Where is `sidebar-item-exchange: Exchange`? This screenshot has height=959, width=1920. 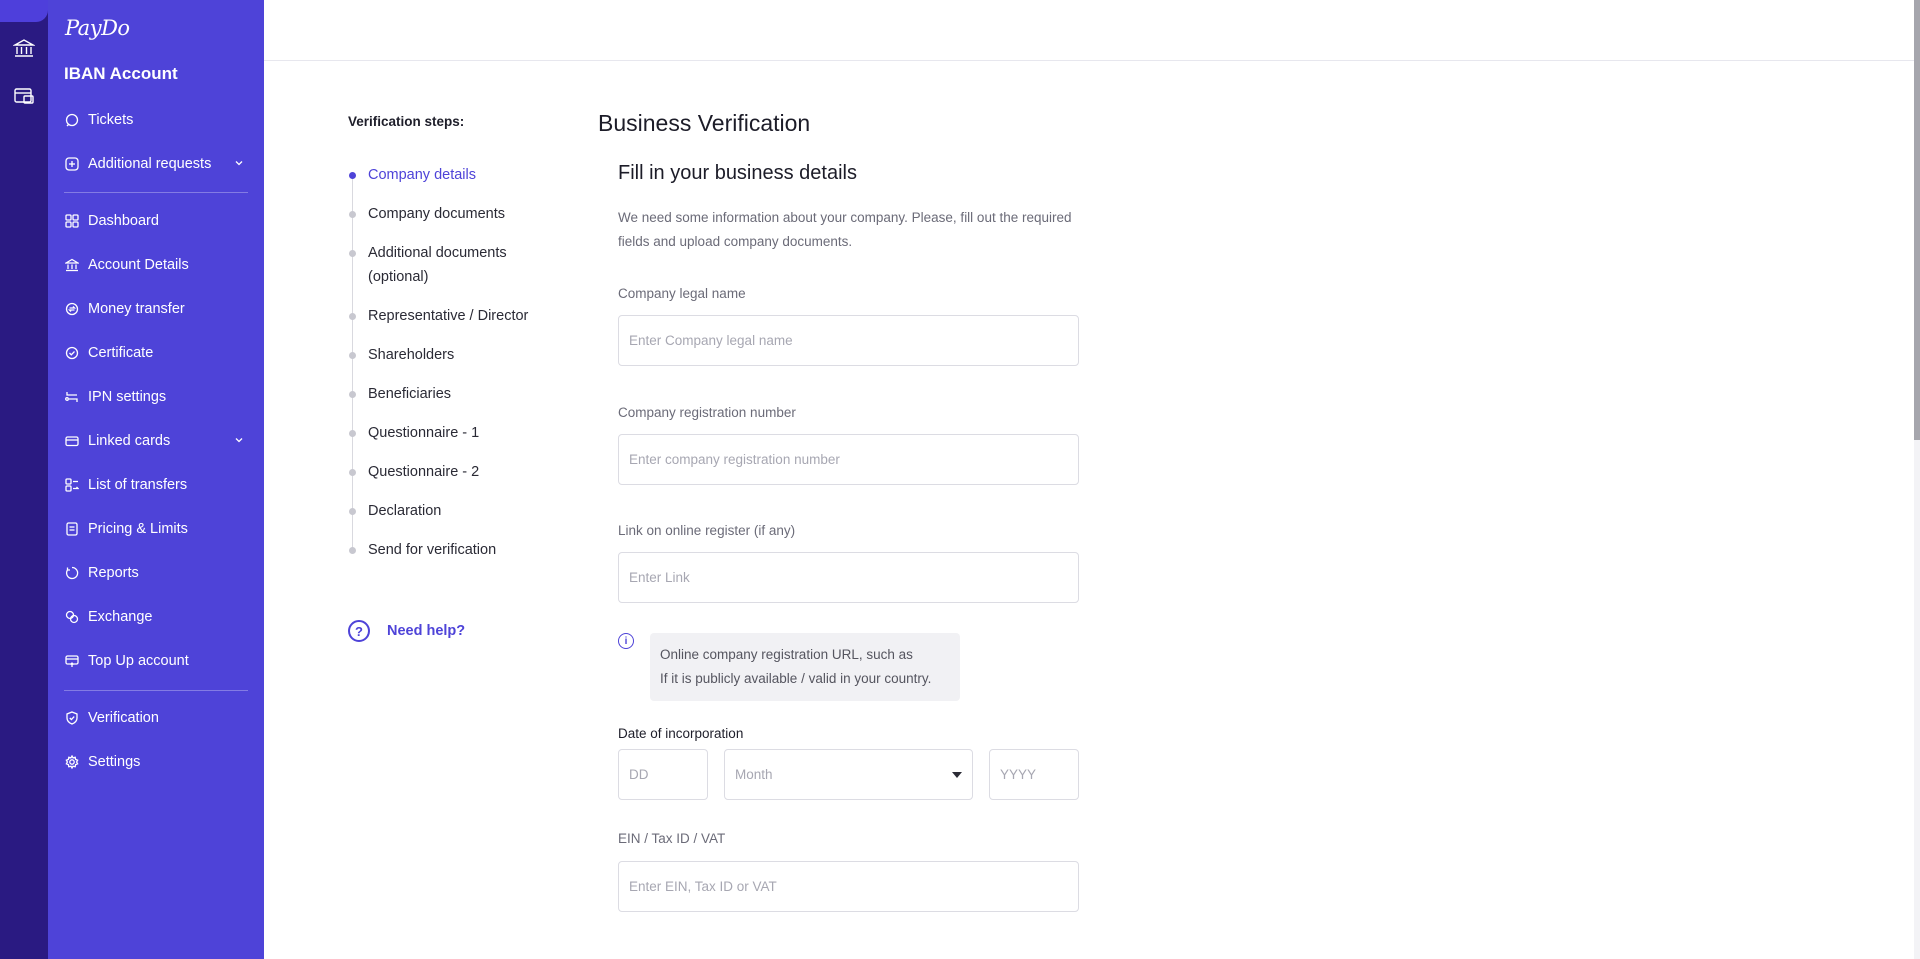
sidebar-item-exchange: Exchange is located at coordinates (156, 617).